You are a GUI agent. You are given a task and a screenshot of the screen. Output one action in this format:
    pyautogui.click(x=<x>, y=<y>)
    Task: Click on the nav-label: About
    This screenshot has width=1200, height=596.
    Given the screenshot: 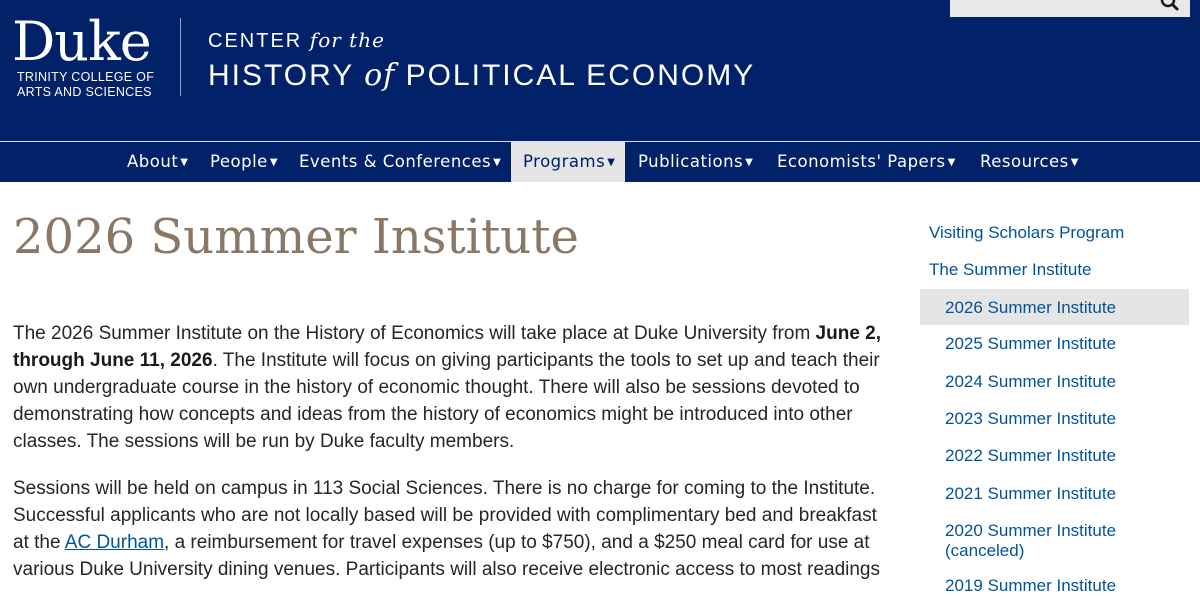 What is the action you would take?
    pyautogui.click(x=153, y=161)
    